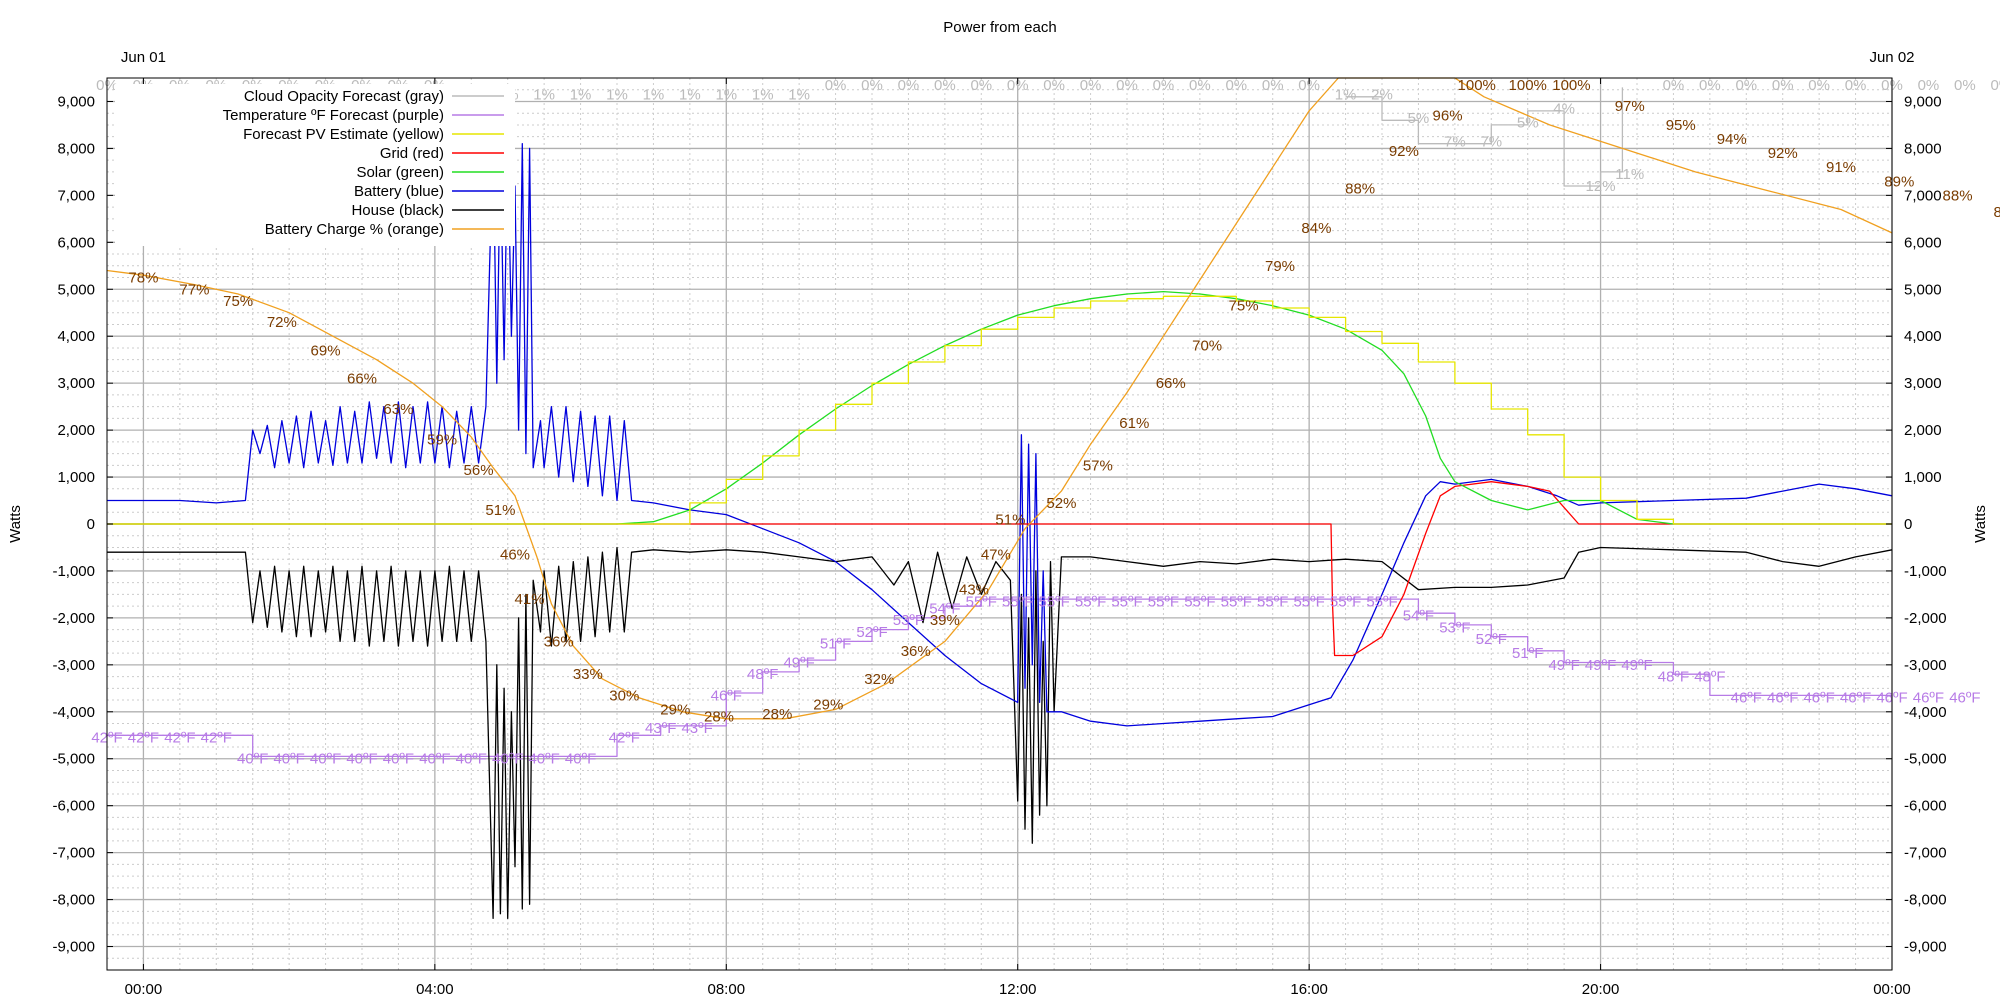 Image resolution: width=2000 pixels, height=1000 pixels. I want to click on y-tick-label-right: -6,000, so click(1925, 806).